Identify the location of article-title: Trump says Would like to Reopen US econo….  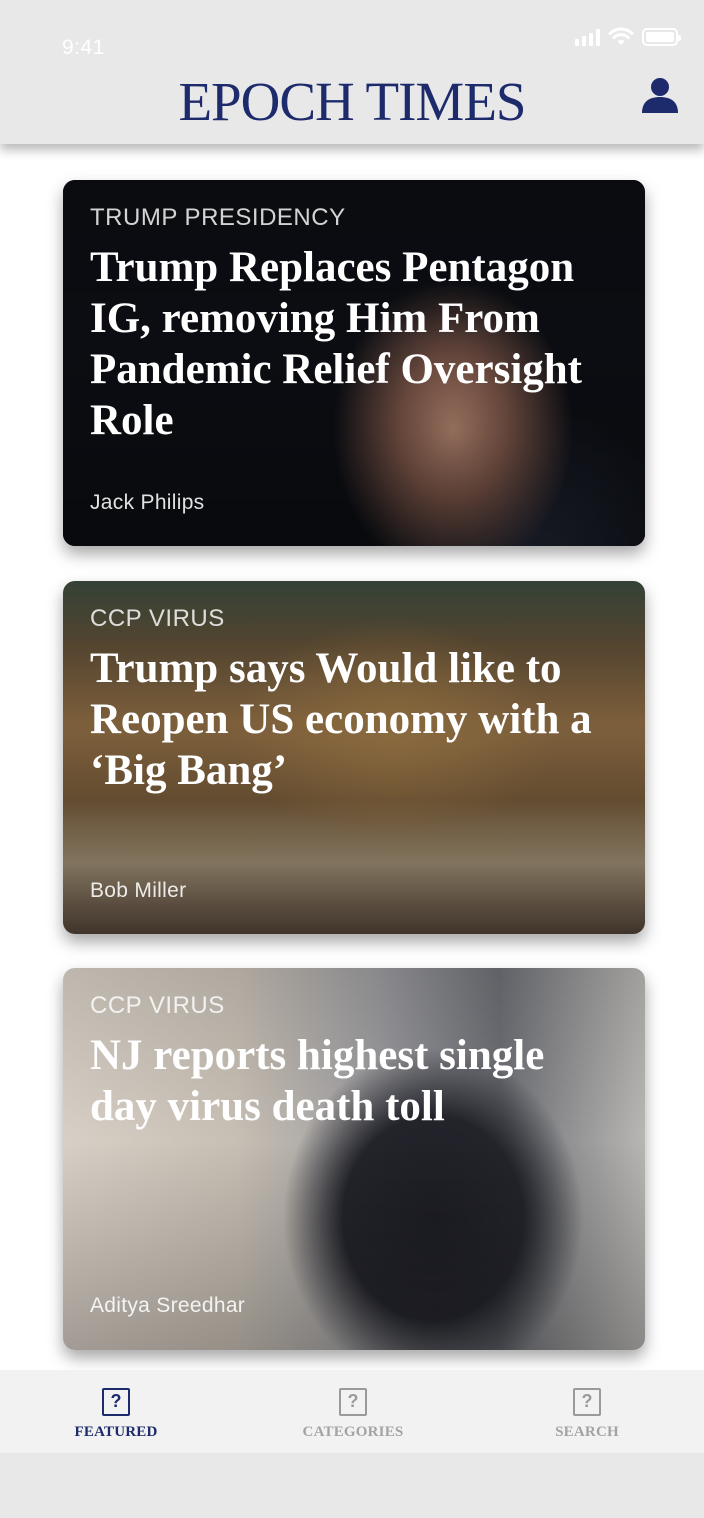
(341, 719).